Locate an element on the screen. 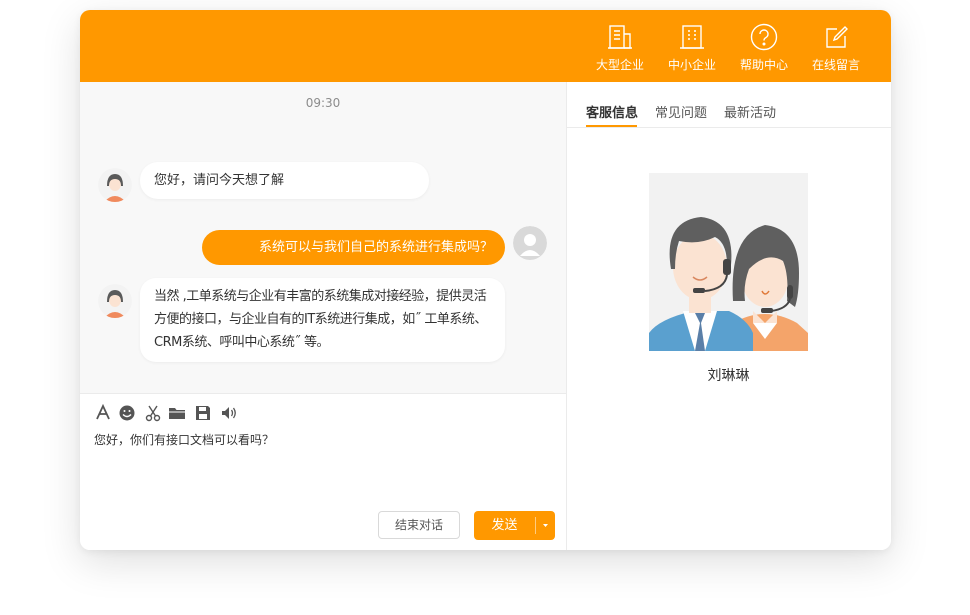  nav-label: 中小企业 is located at coordinates (691, 65).